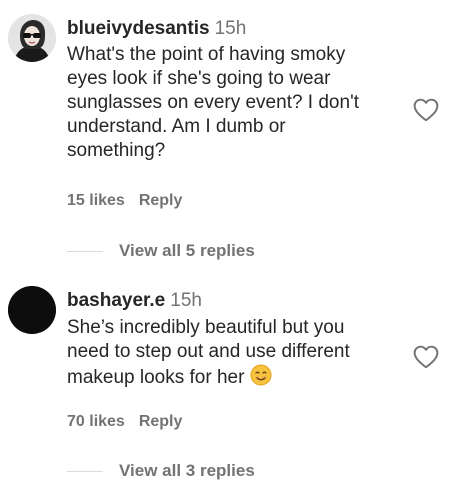 Image resolution: width=457 pixels, height=488 pixels. Describe the element at coordinates (213, 102) in the screenshot. I see `comment-text-line: sunglasses on every event? I don't` at that location.